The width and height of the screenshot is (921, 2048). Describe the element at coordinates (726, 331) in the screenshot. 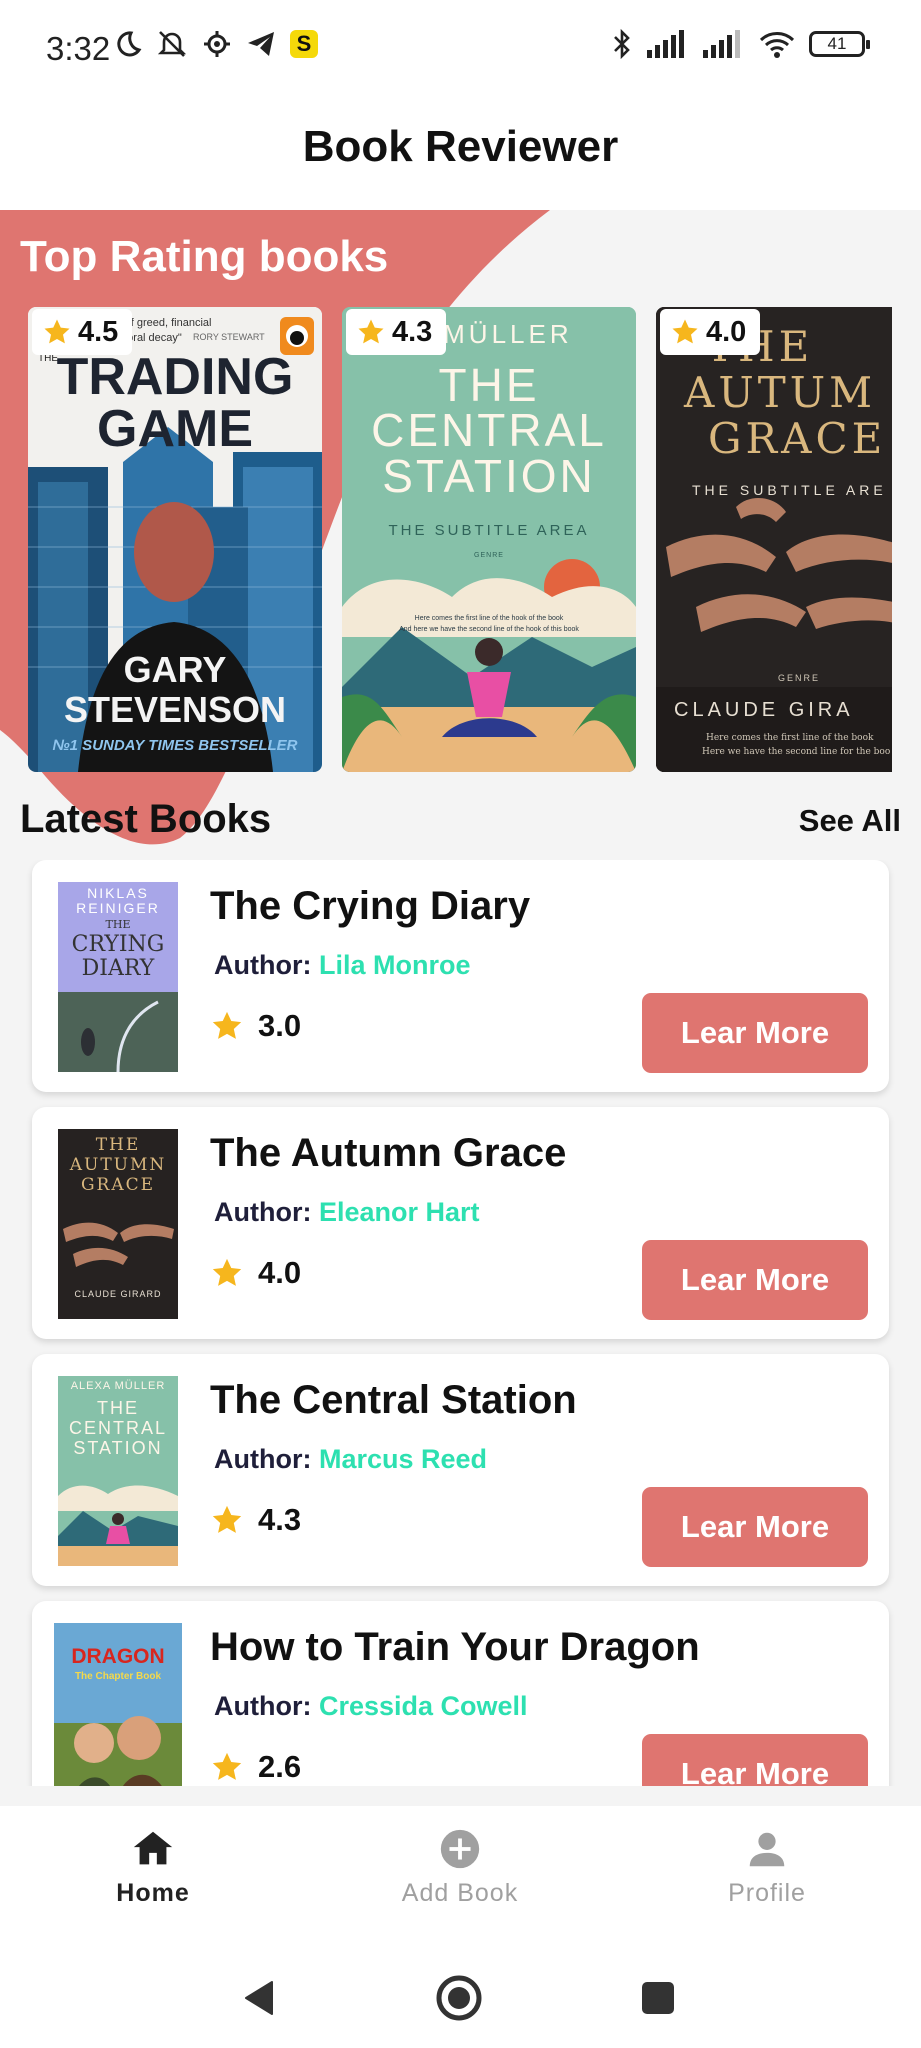

I see `rating-value: 4.0` at that location.